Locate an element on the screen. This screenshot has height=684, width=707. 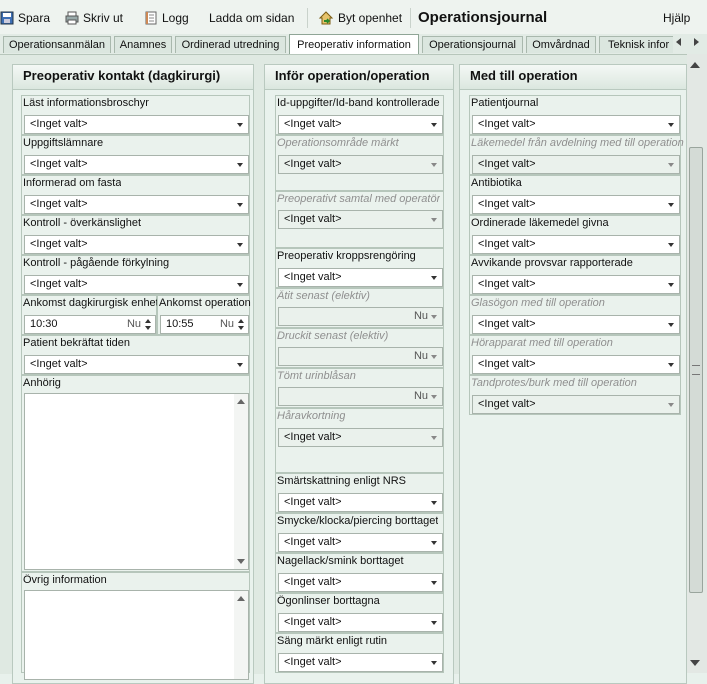
grip-icon is located at coordinates (696, 370).